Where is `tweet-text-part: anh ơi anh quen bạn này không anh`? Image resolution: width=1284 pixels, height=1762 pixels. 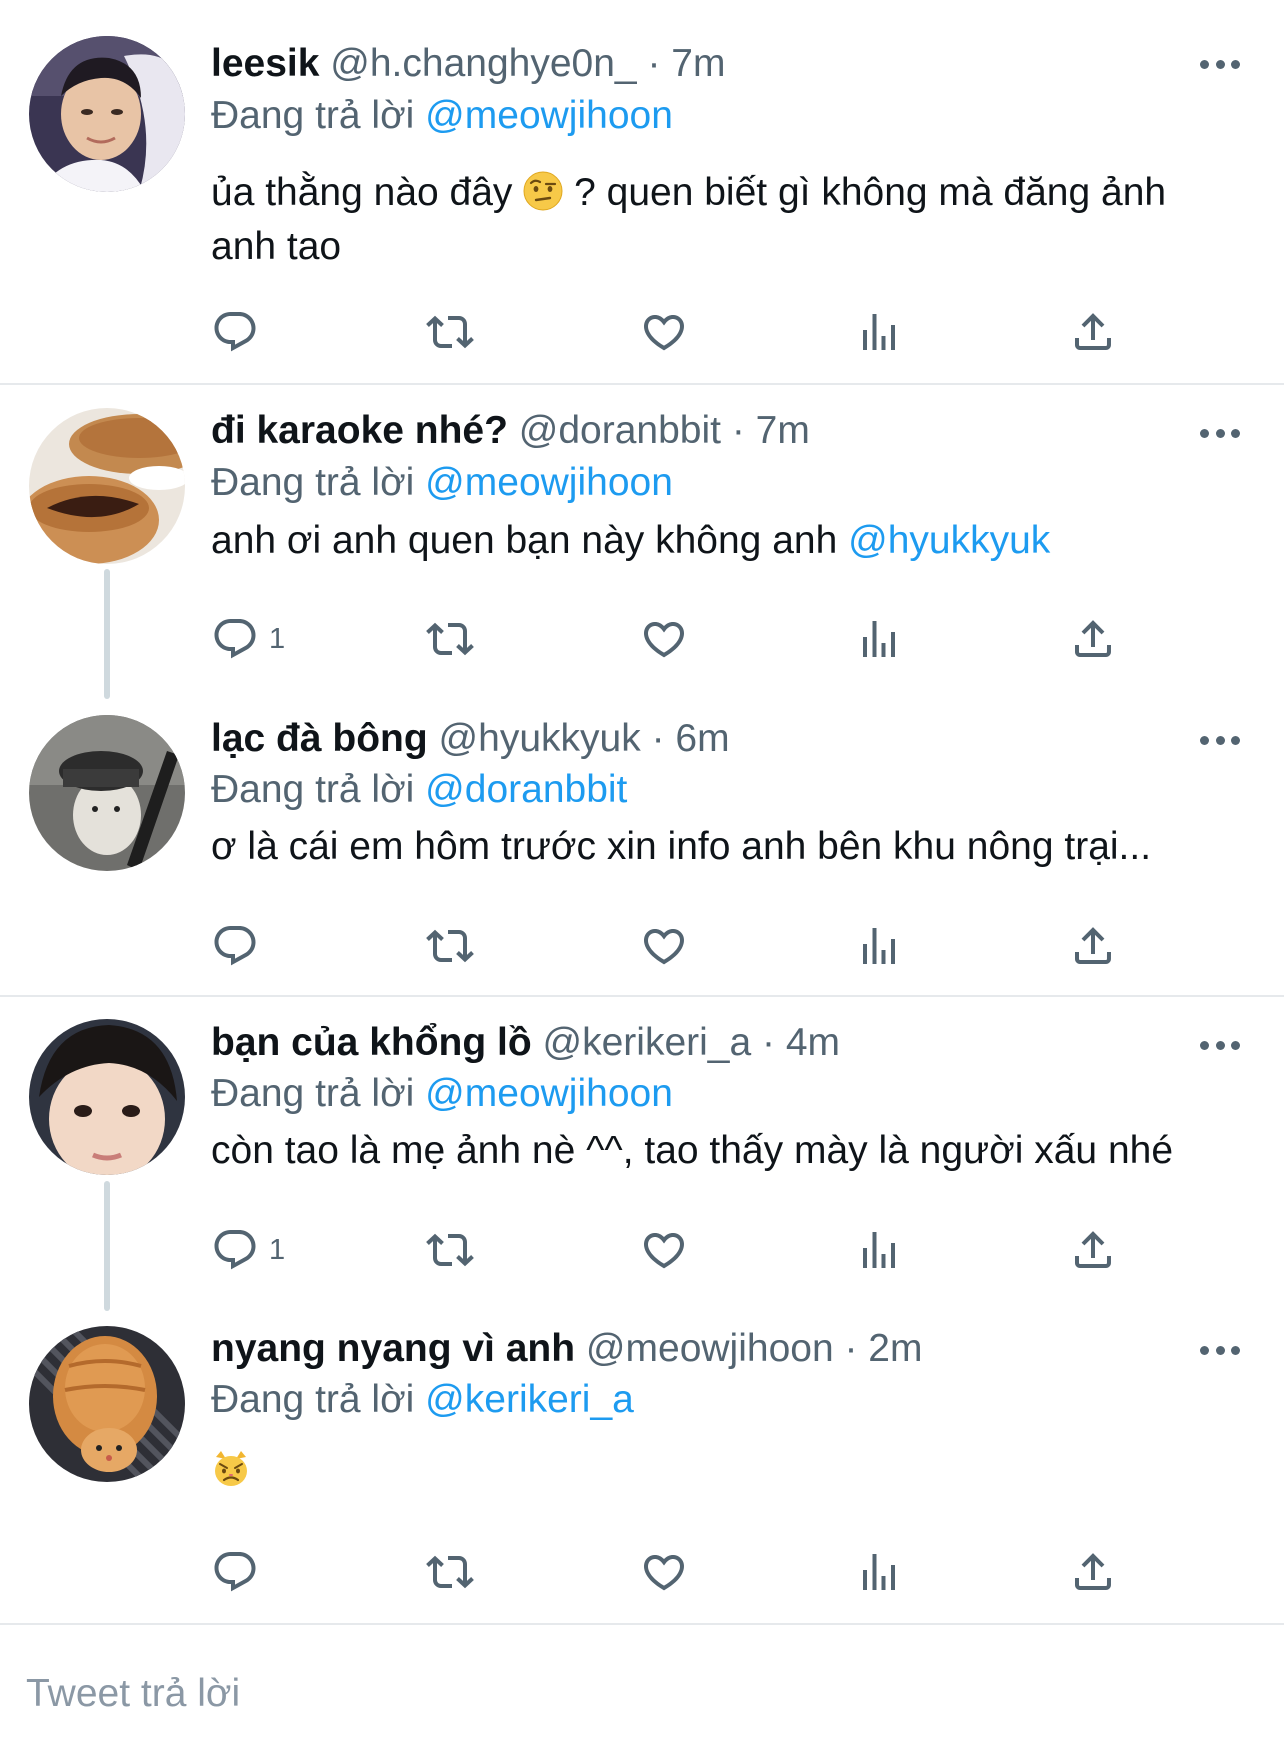 tweet-text-part: anh ơi anh quen bạn này không anh is located at coordinates (524, 540).